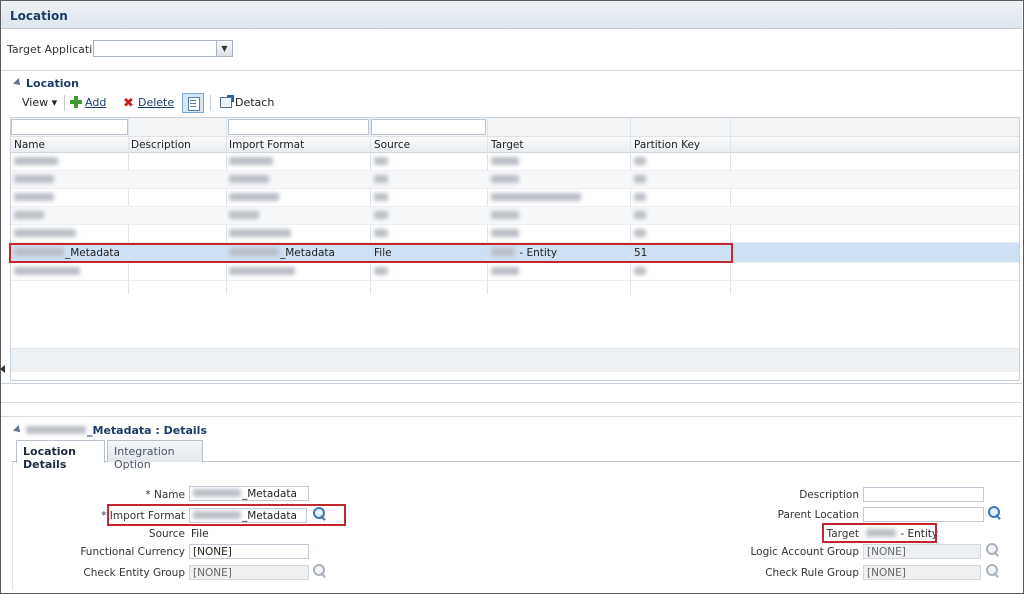 Image resolution: width=1024 pixels, height=594 pixels. Describe the element at coordinates (3, 369) in the screenshot. I see `splitter-handle-icon` at that location.